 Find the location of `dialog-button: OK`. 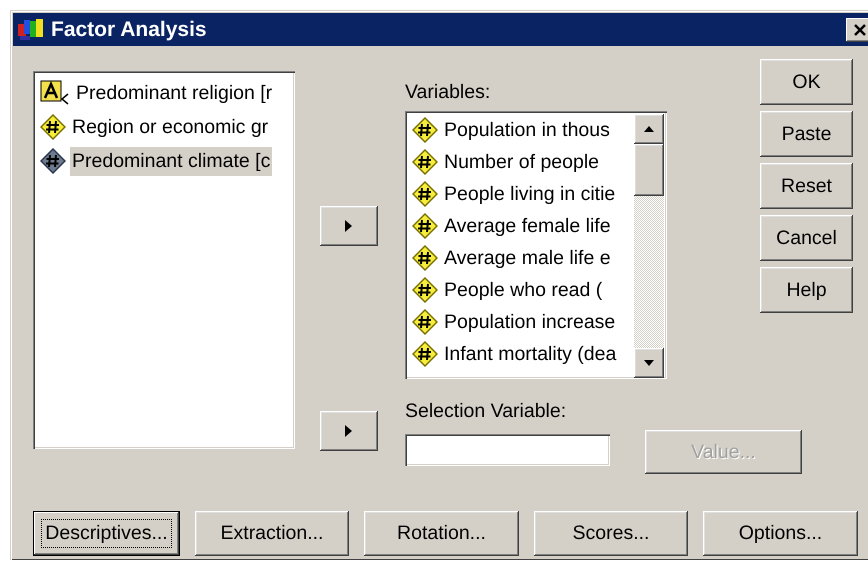

dialog-button: OK is located at coordinates (806, 82).